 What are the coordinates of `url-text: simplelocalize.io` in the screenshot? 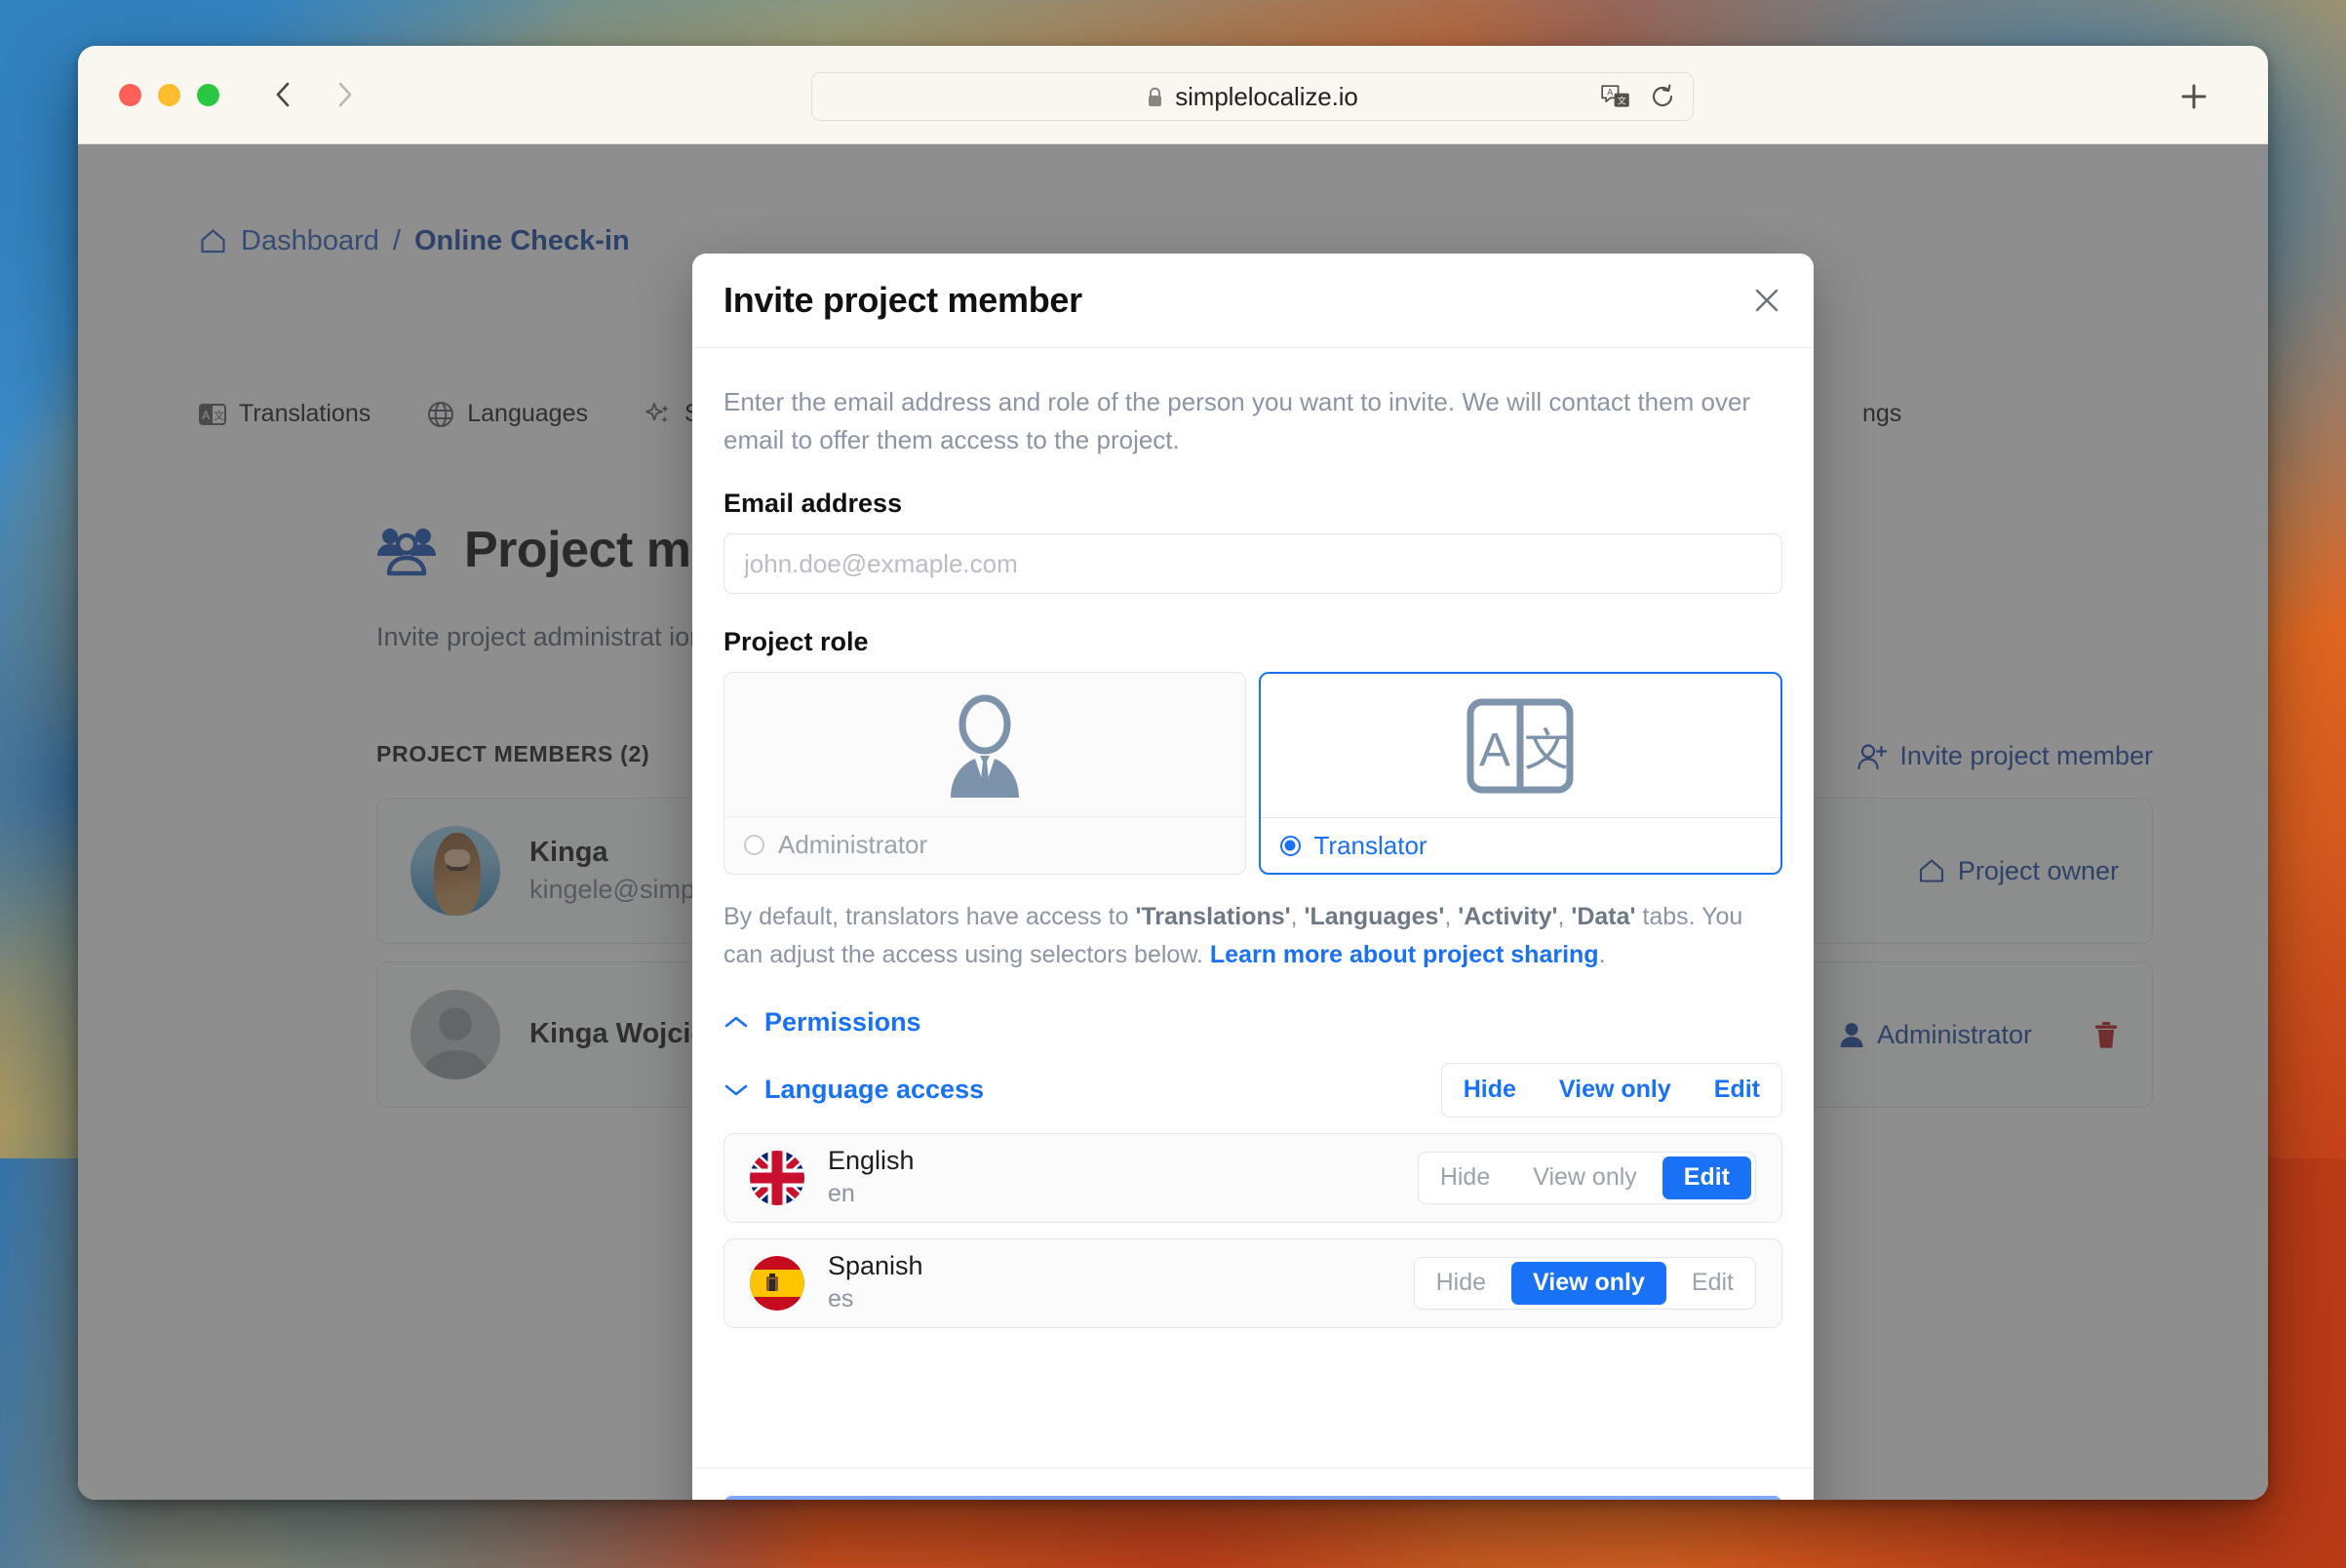 It's located at (1266, 96).